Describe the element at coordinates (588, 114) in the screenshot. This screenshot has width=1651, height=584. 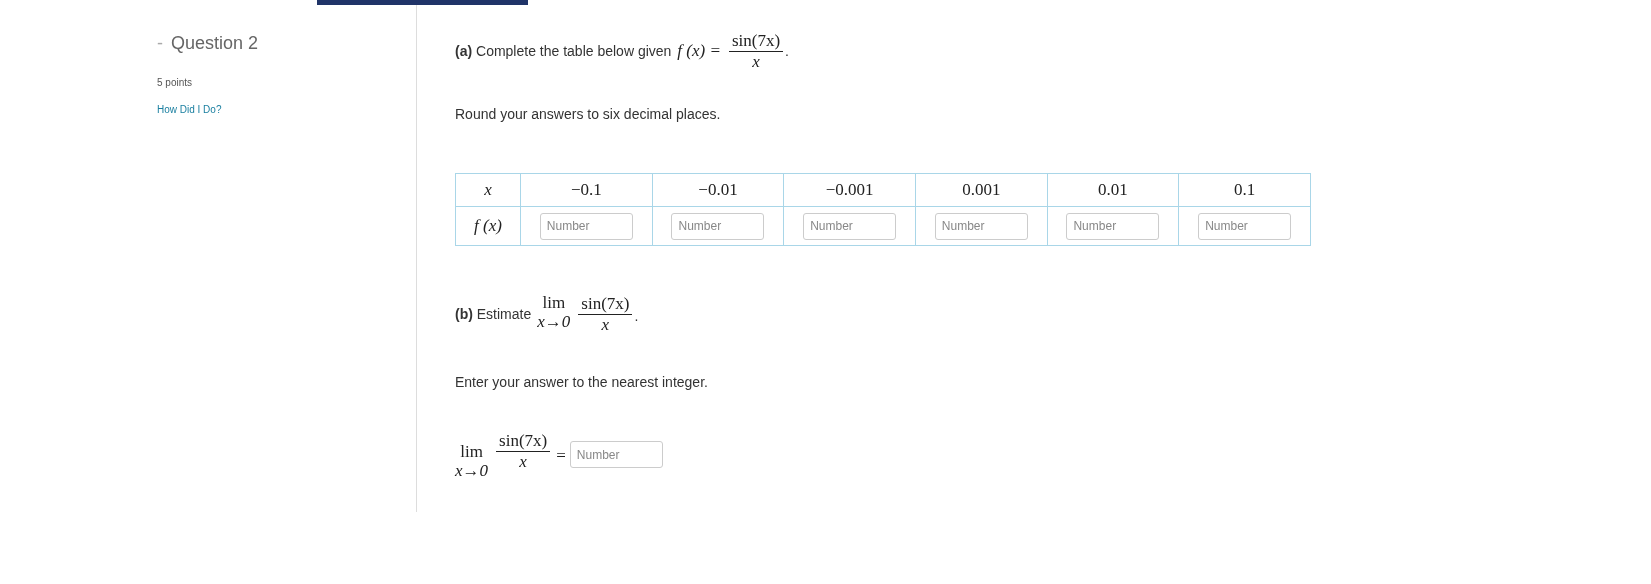
I see `instruction-text: Round your answers to six decimal places.` at that location.